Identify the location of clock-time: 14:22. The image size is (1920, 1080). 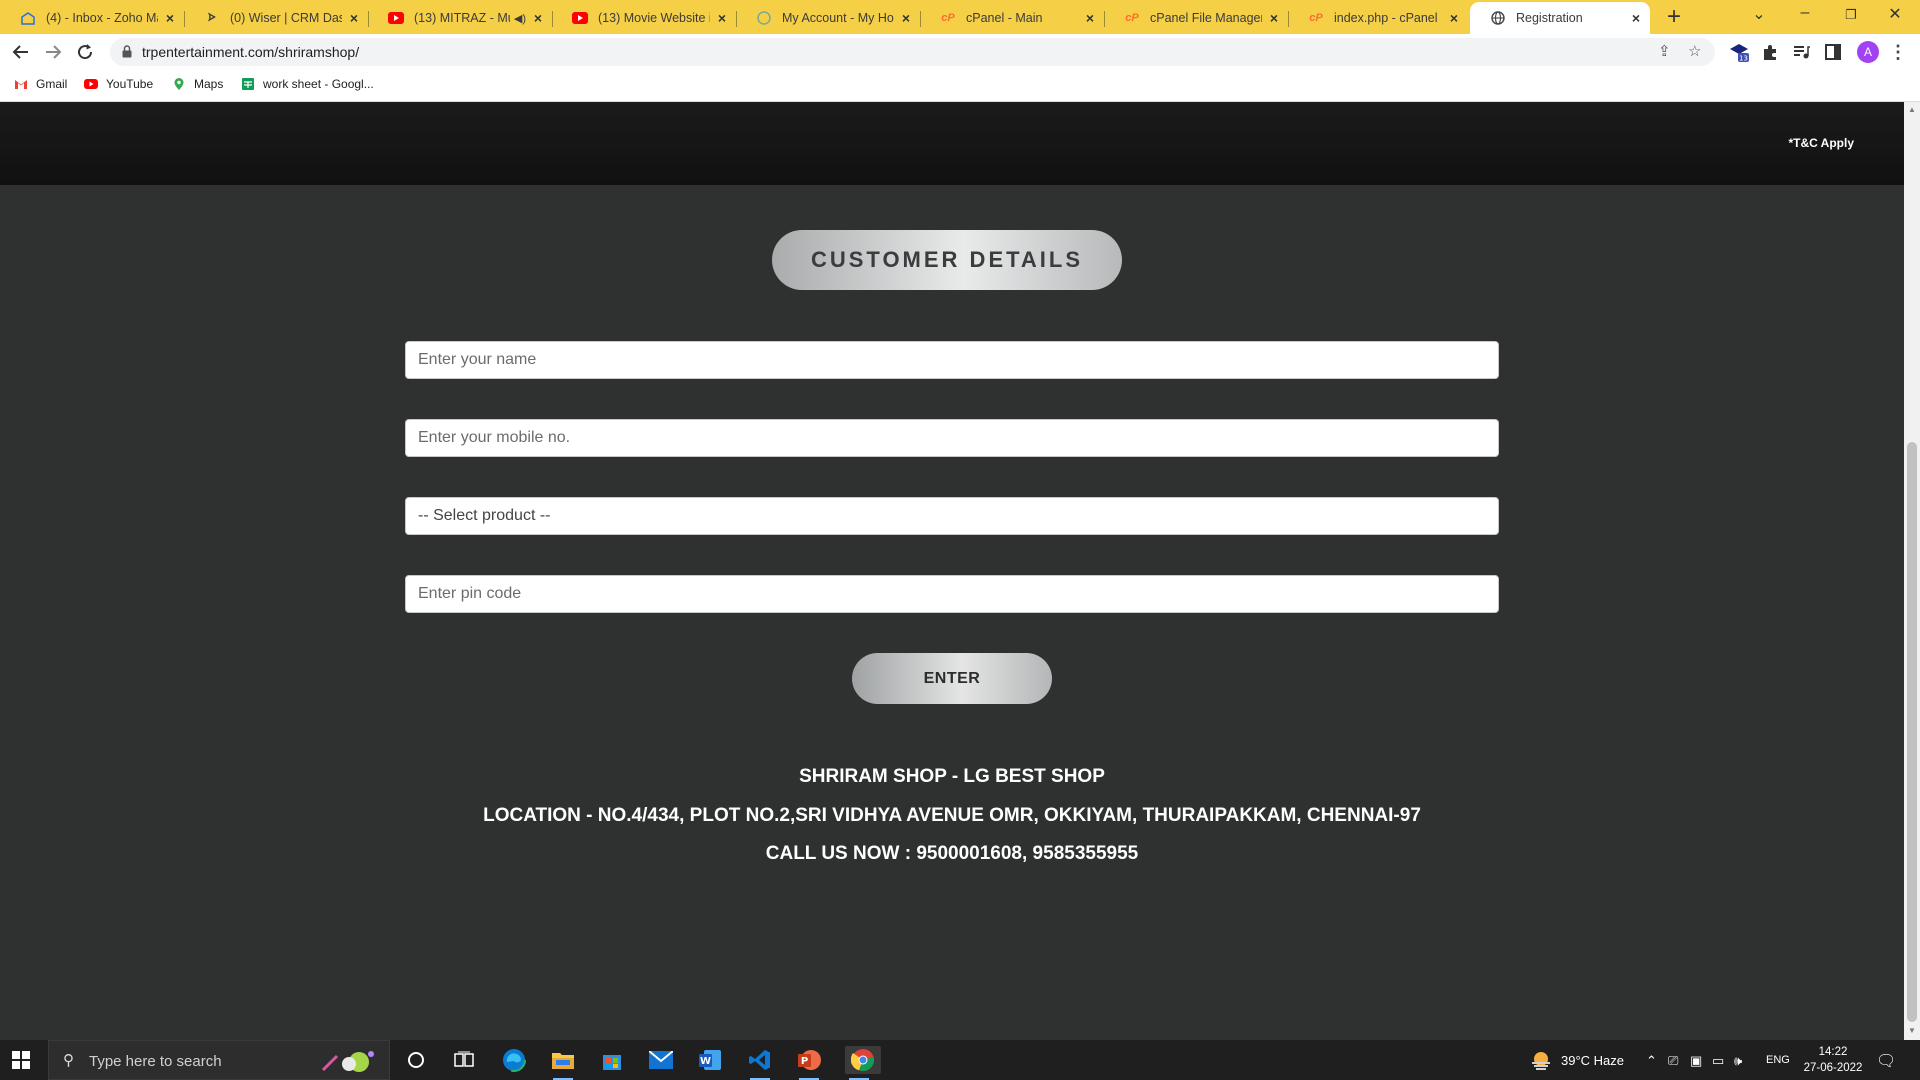
(1833, 1052).